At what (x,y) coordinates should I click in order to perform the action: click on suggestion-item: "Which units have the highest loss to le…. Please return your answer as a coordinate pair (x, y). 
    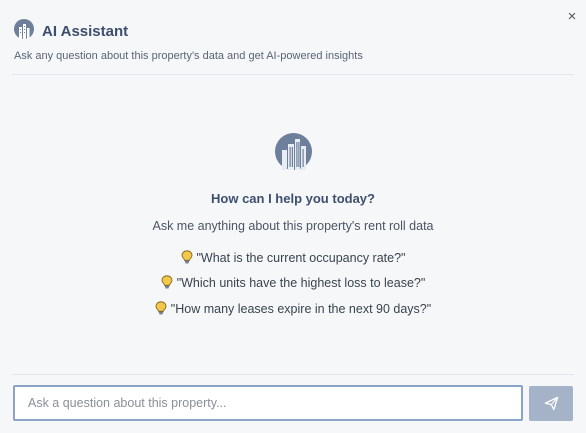
    Looking at the image, I should click on (293, 282).